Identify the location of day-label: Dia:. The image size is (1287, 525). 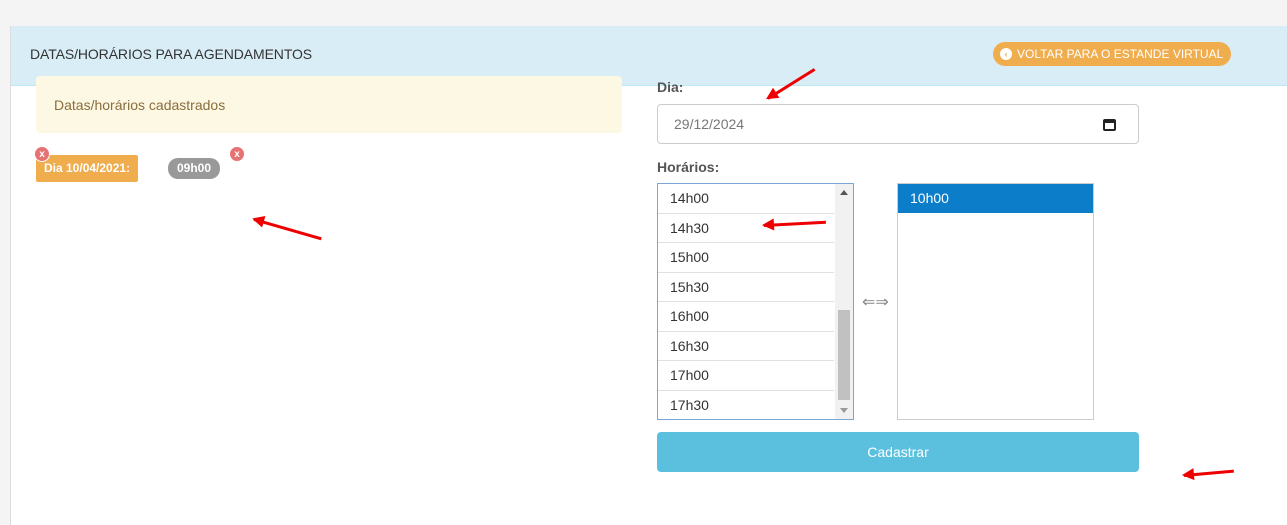
(670, 87).